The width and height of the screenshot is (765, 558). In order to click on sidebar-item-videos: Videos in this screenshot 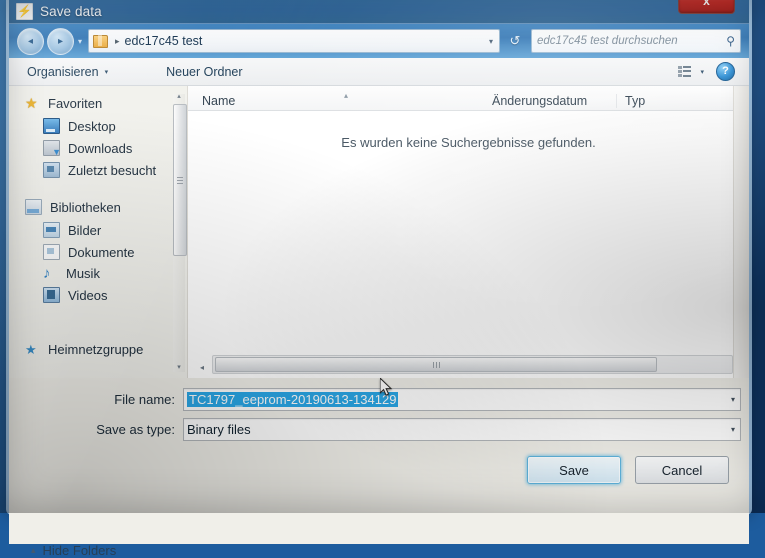, I will do `click(98, 295)`.